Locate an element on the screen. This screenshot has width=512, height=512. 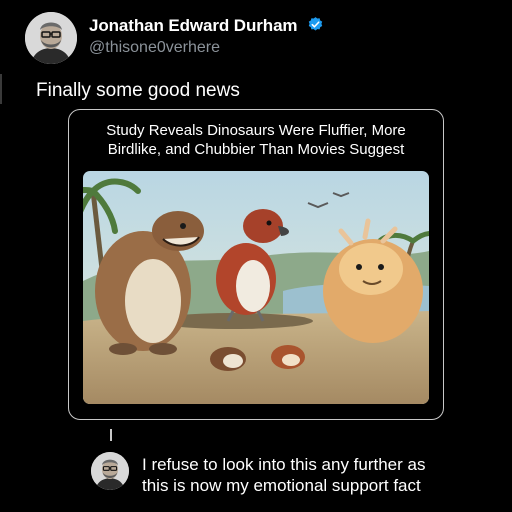
thread-connector-left is located at coordinates (1, 89).